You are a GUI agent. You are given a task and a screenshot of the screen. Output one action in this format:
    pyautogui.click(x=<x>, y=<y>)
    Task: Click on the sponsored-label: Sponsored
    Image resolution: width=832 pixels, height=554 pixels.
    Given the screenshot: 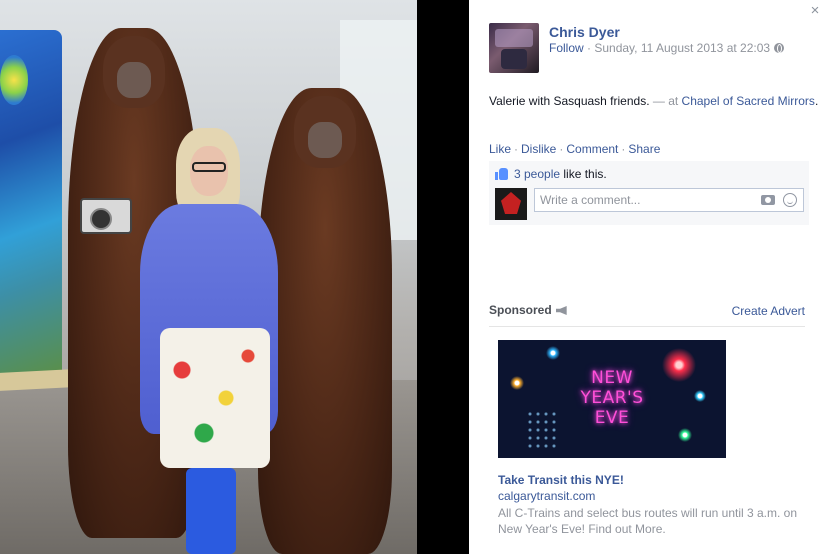 What is the action you would take?
    pyautogui.click(x=528, y=310)
    